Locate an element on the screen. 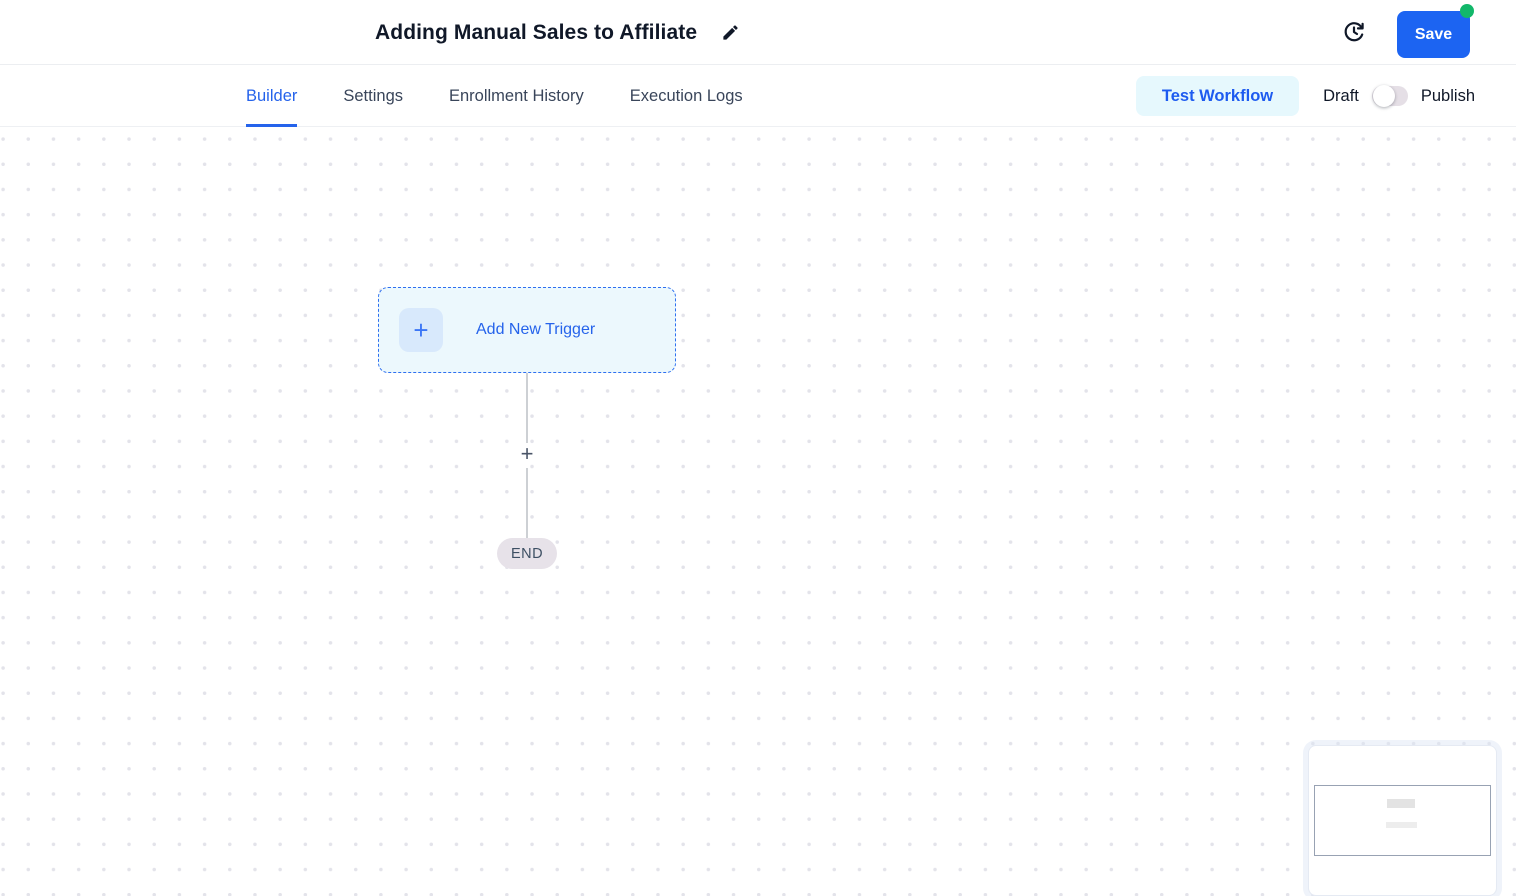  tab-settings: Settings is located at coordinates (373, 96).